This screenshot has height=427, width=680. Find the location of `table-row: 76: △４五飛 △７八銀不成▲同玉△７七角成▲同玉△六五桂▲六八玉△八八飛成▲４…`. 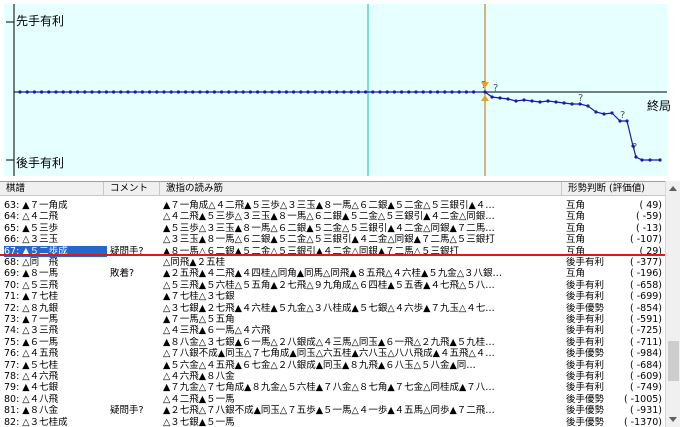

table-row: 76: △４五飛 △７八銀不成▲同玉△７七角成▲同玉△六五桂▲六八玉△八八飛成▲４… is located at coordinates (332, 353).